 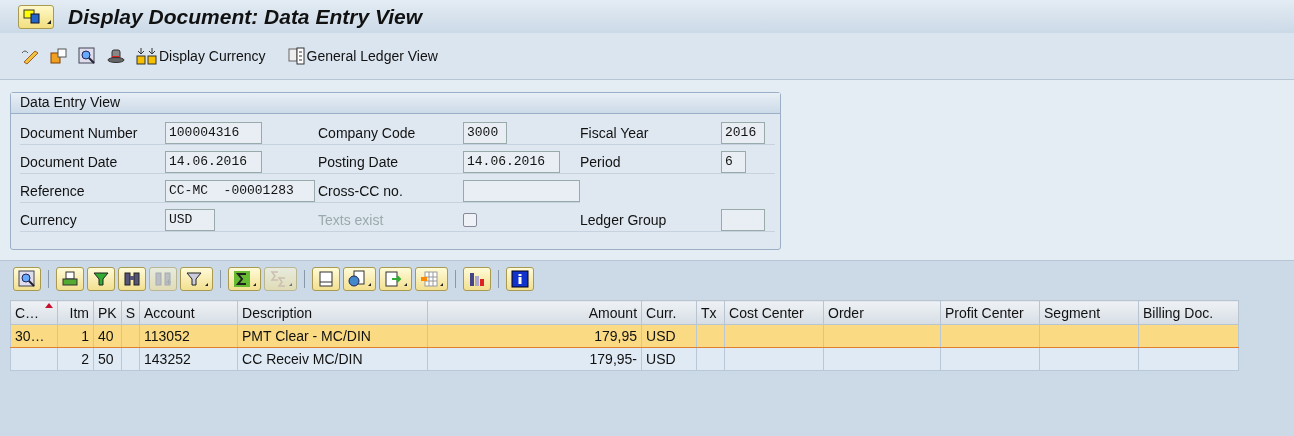 I want to click on column-header: Segment, so click(x=1089, y=312).